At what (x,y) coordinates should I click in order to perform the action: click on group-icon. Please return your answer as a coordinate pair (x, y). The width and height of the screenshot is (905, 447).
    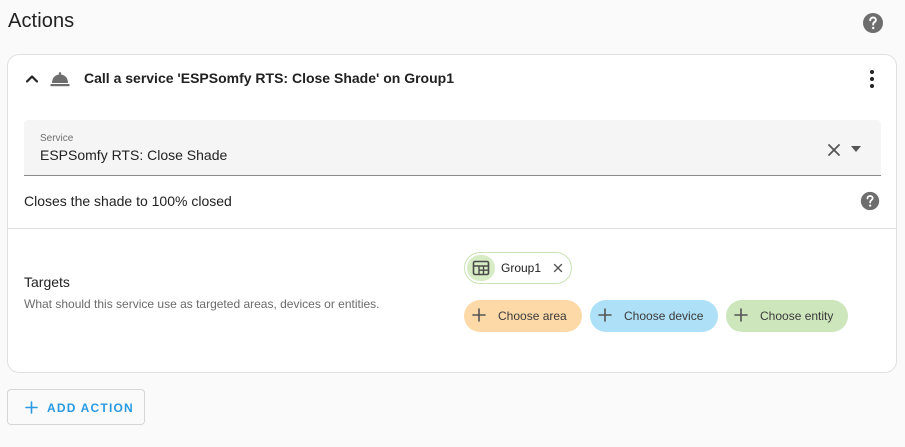
    Looking at the image, I should click on (481, 268).